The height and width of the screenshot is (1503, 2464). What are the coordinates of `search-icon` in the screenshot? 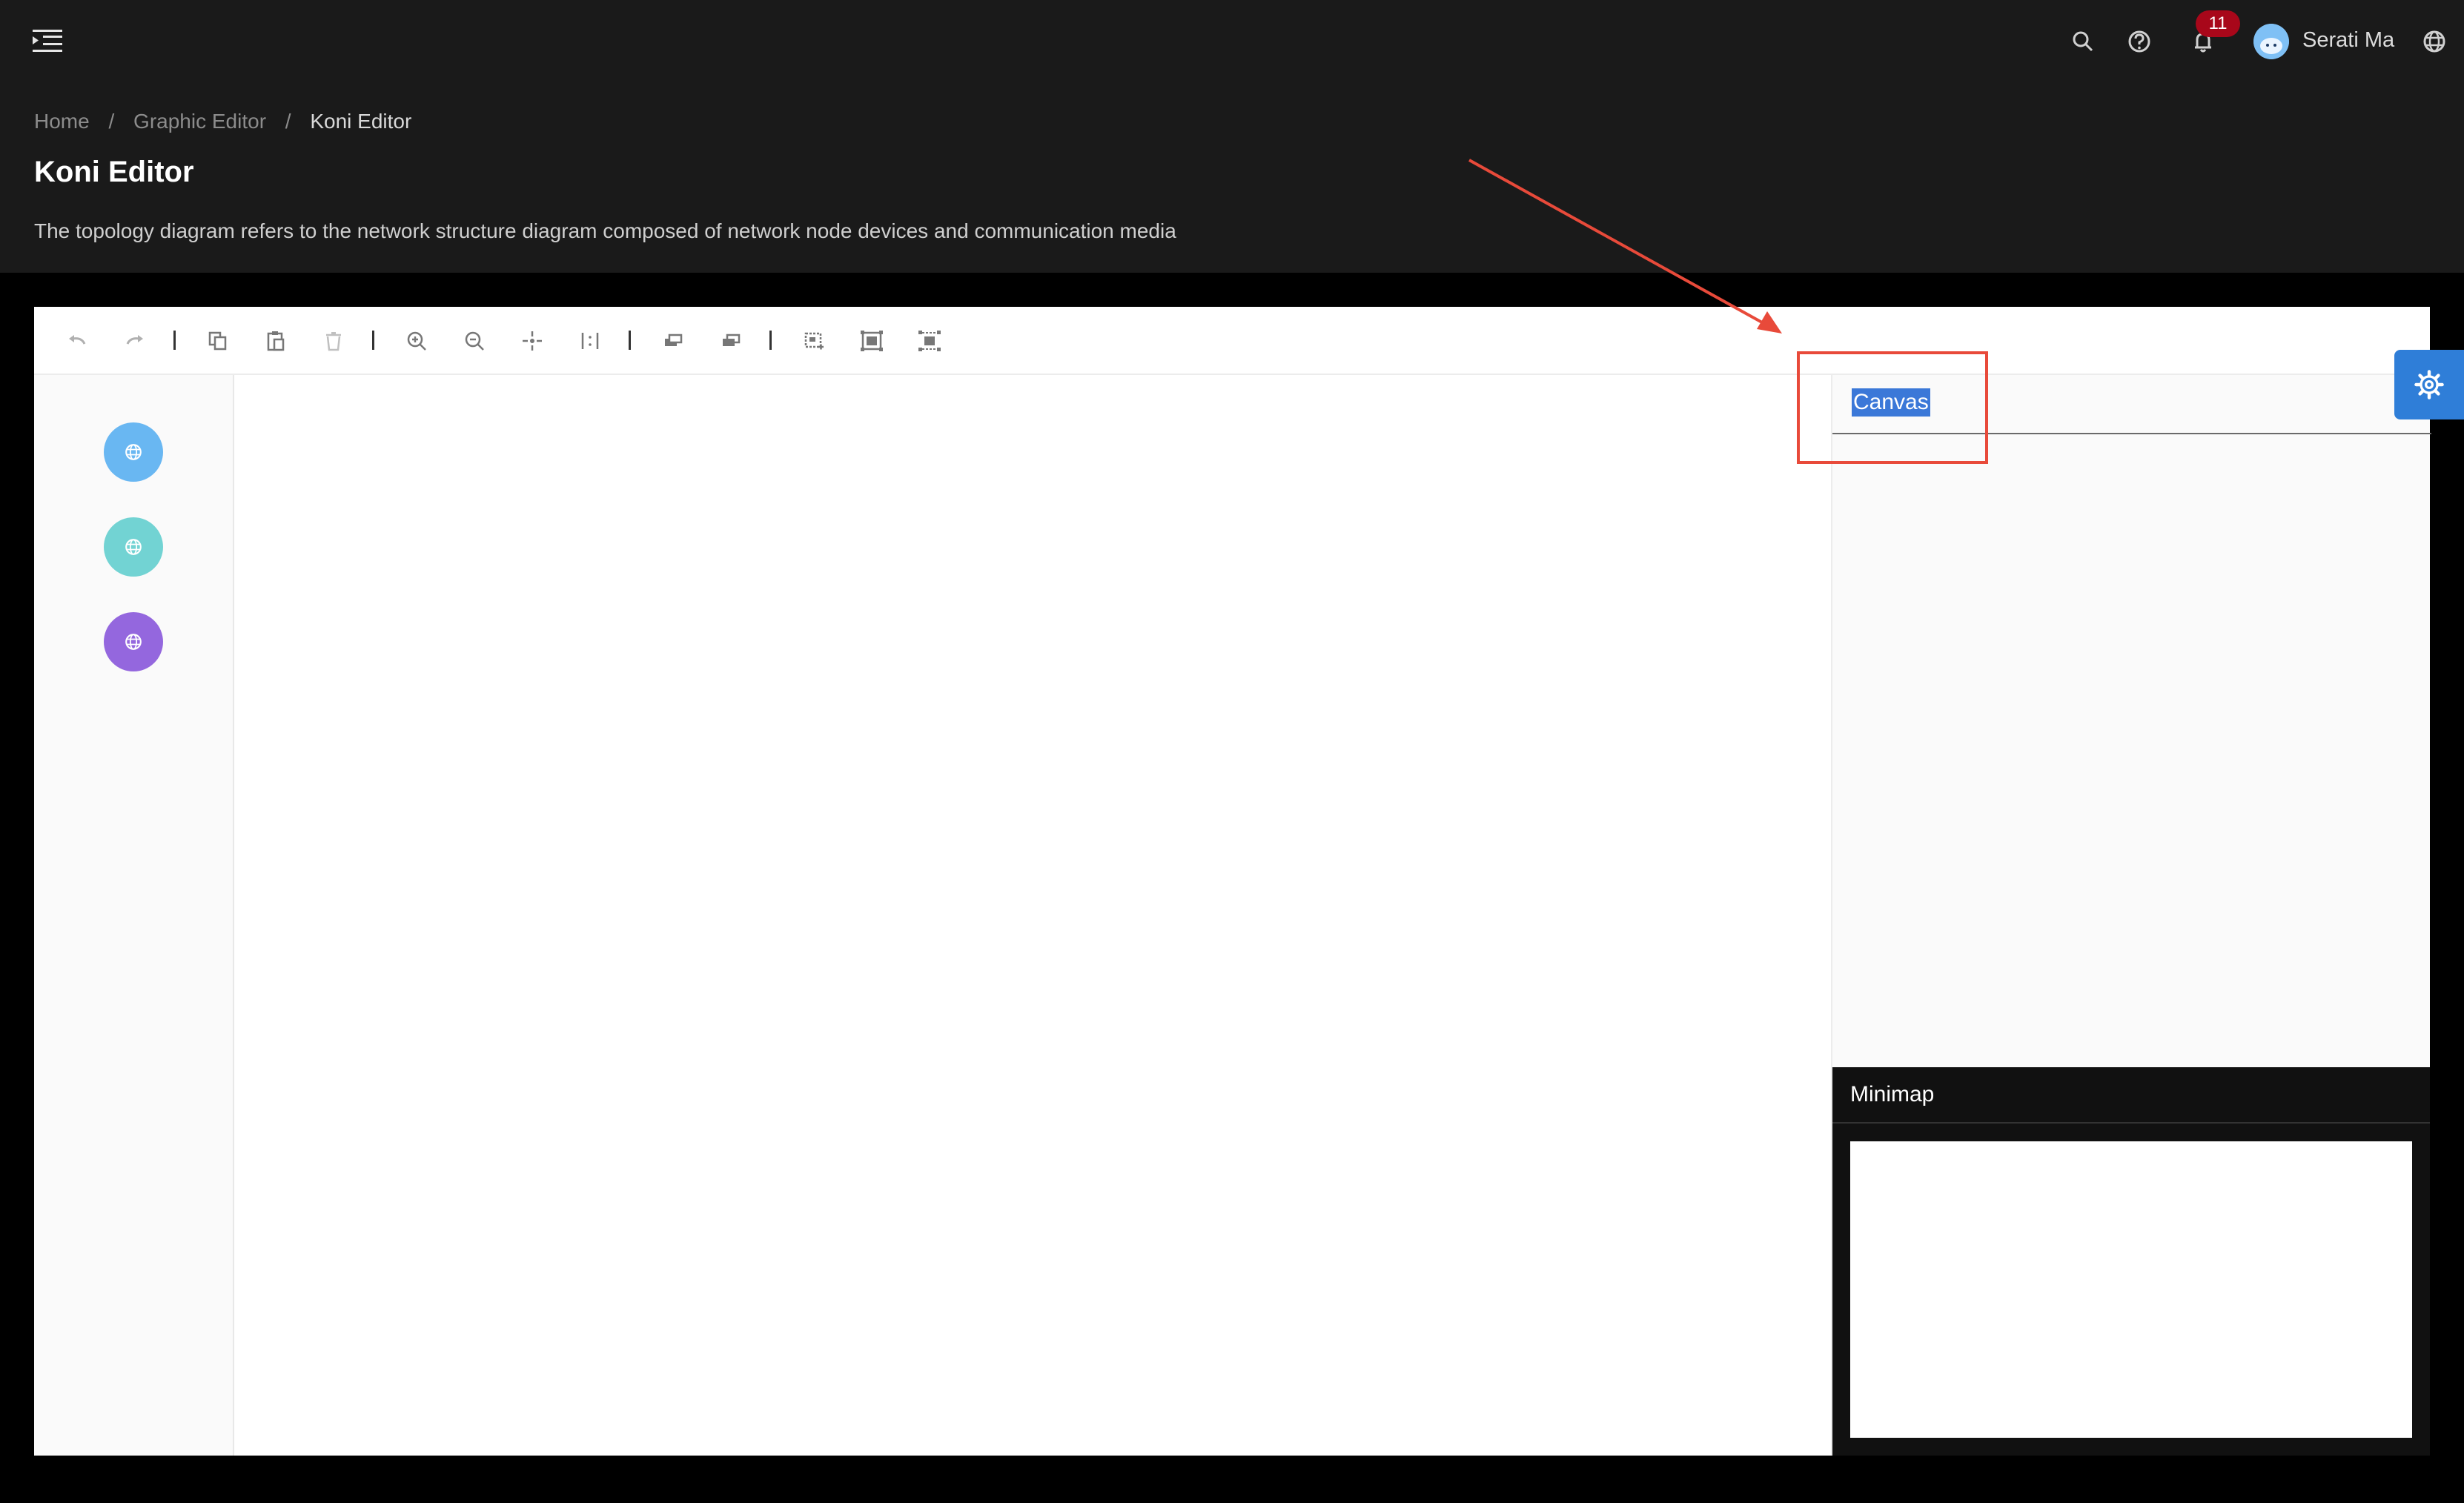 It's located at (2083, 41).